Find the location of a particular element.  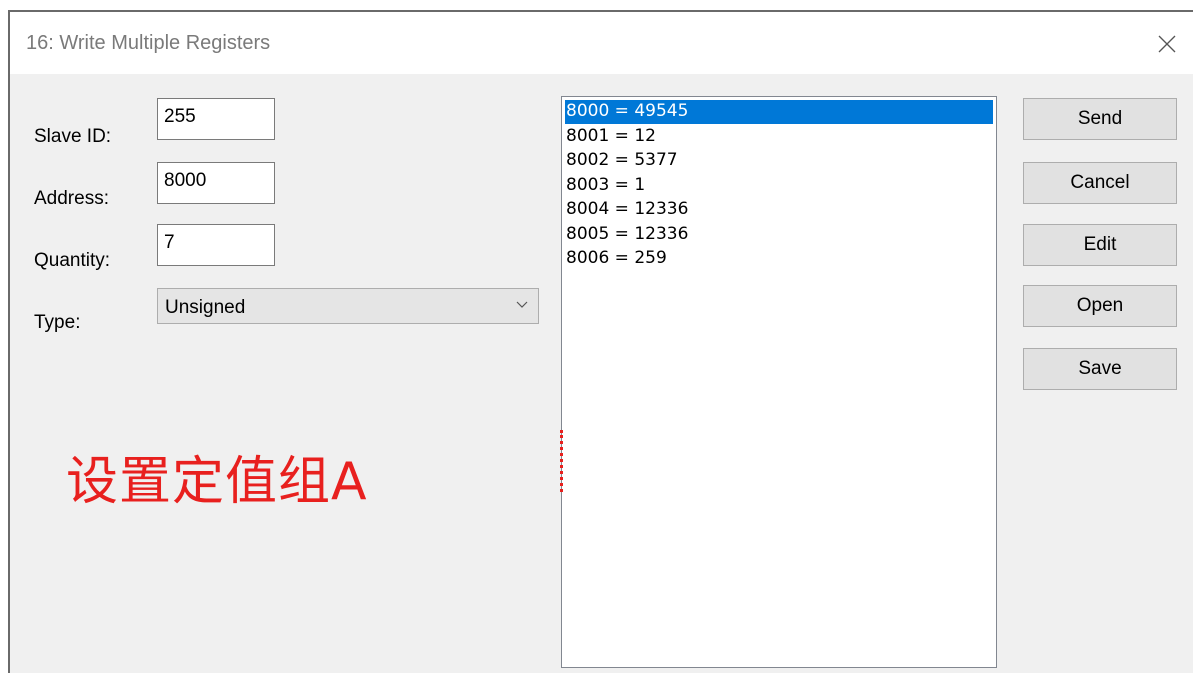

close-button is located at coordinates (1167, 44).